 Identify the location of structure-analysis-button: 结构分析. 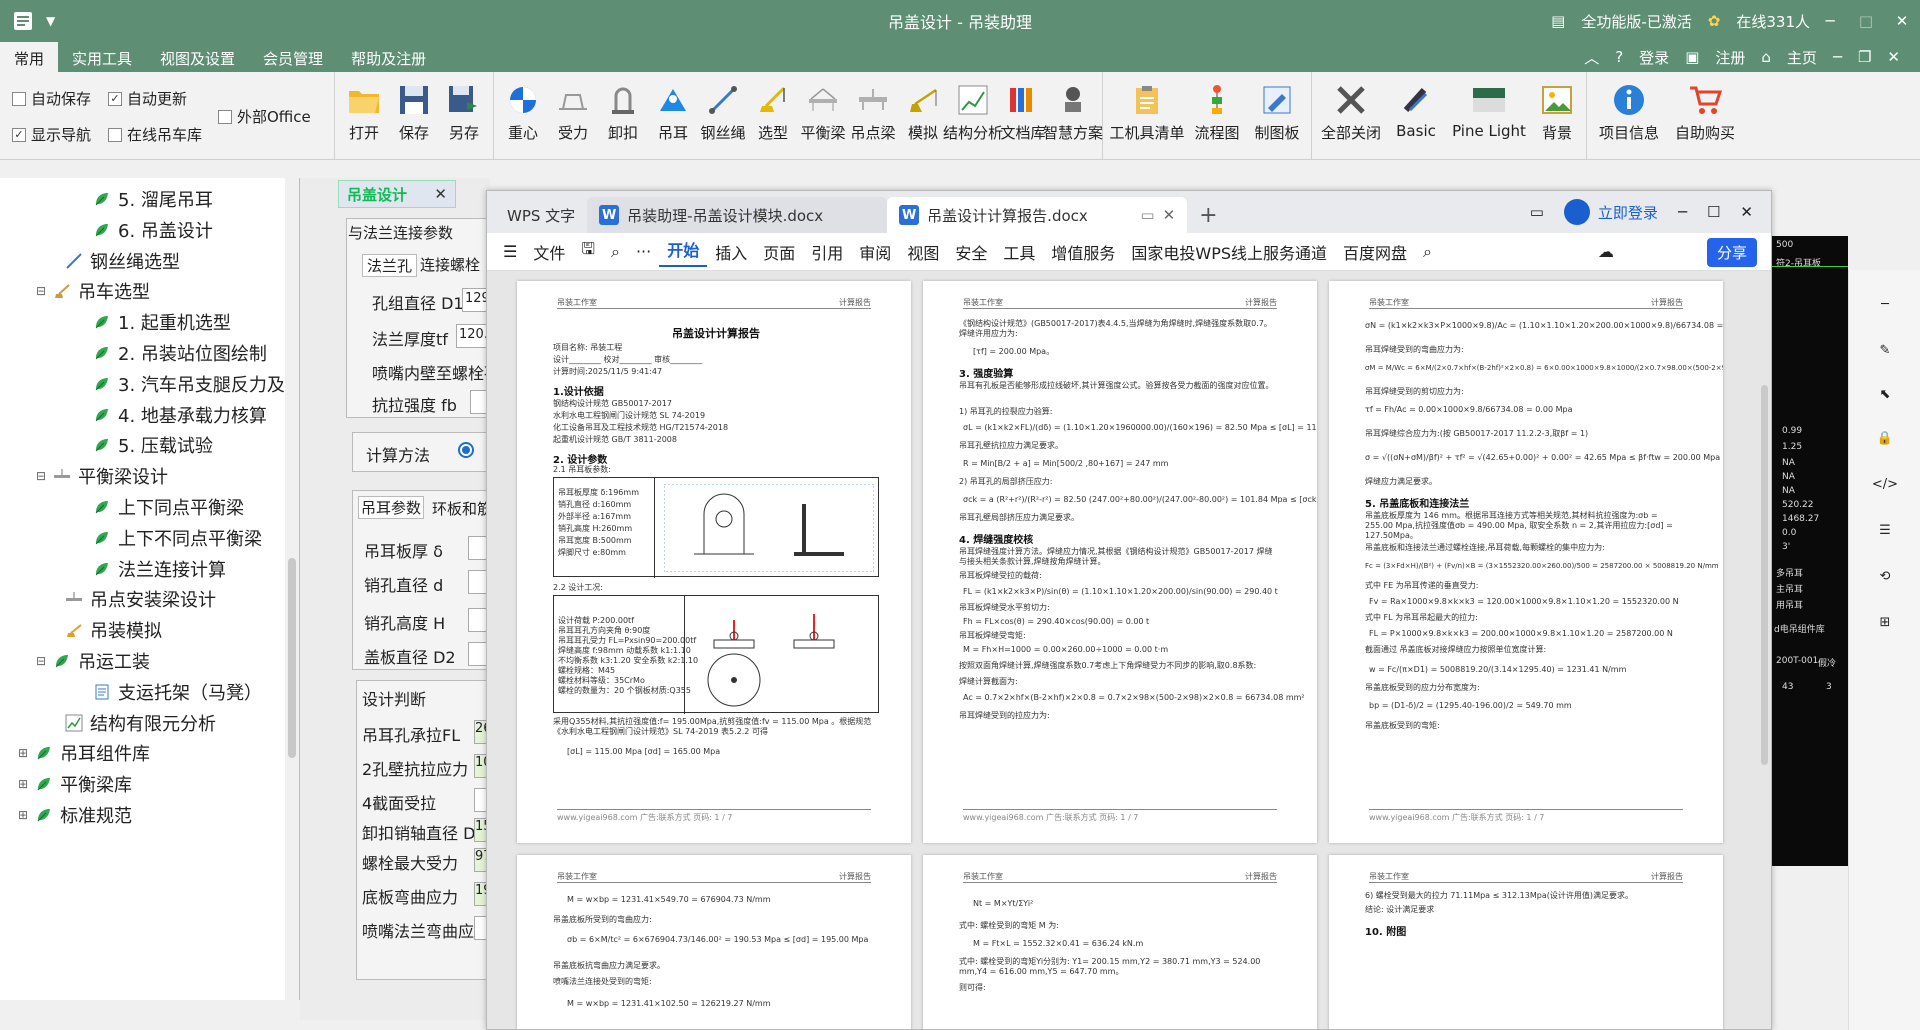
(973, 115).